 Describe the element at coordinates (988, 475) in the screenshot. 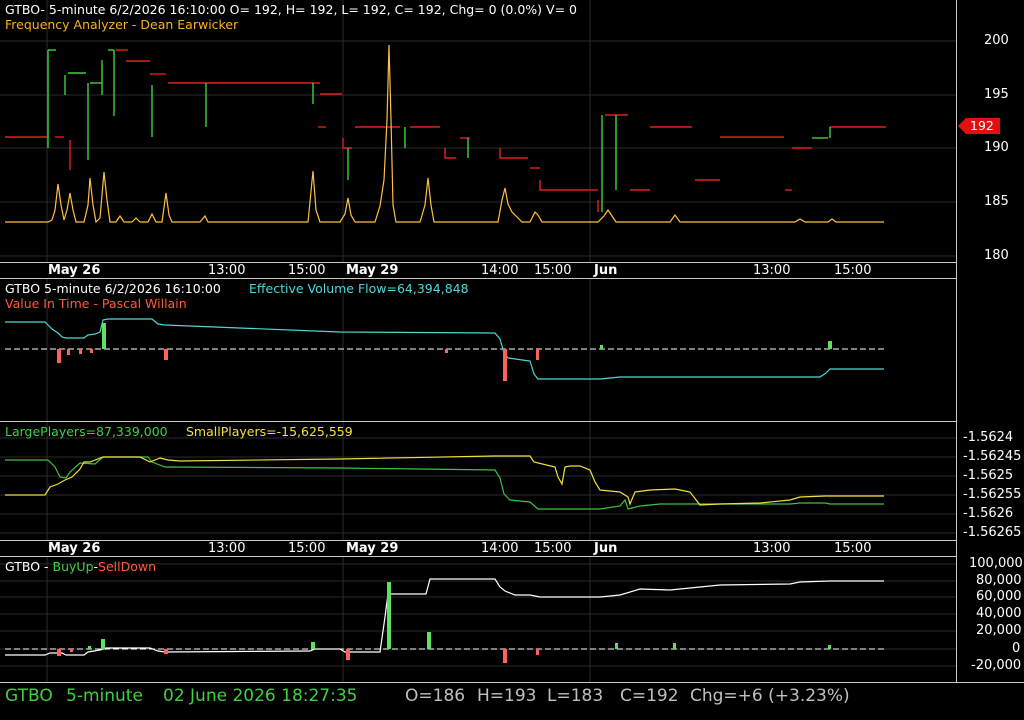

I see `players-scale-tick: -1.5625` at that location.